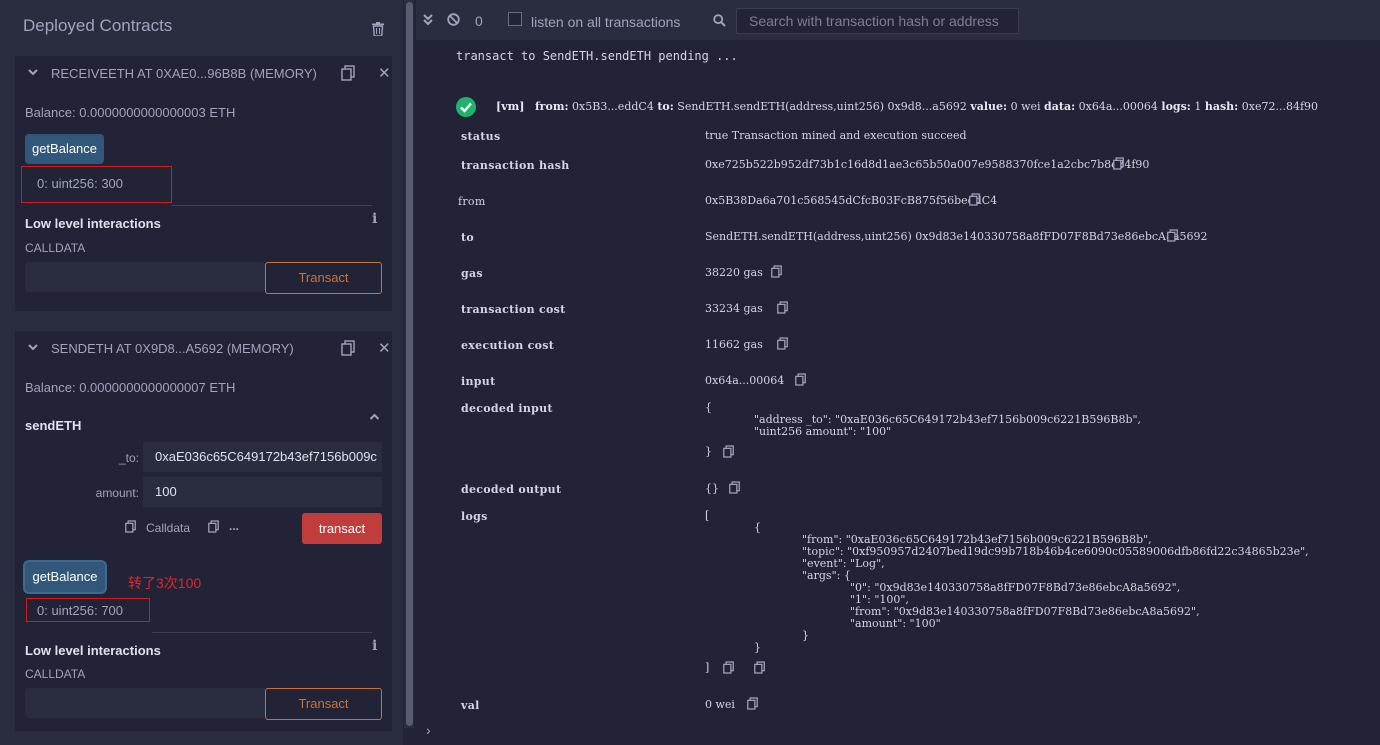 The height and width of the screenshot is (745, 1380). I want to click on decoded-input-close: }, so click(708, 451).